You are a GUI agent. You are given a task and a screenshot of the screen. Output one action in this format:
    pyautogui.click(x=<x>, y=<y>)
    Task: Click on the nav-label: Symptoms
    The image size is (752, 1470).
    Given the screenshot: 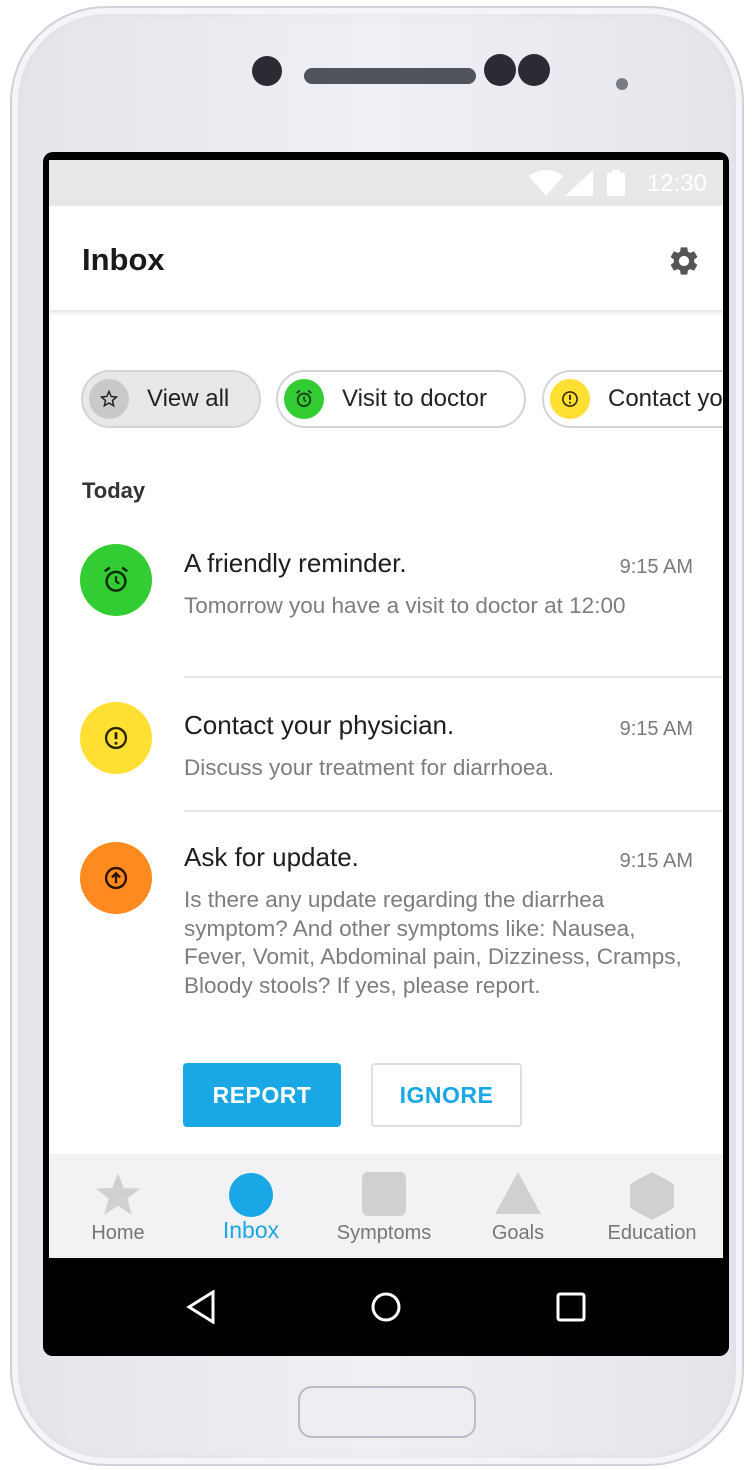 What is the action you would take?
    pyautogui.click(x=384, y=1233)
    